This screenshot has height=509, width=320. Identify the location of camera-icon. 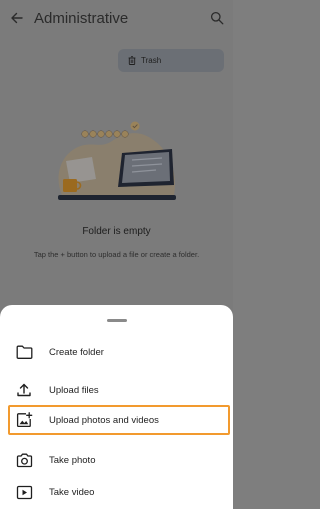
(24, 460).